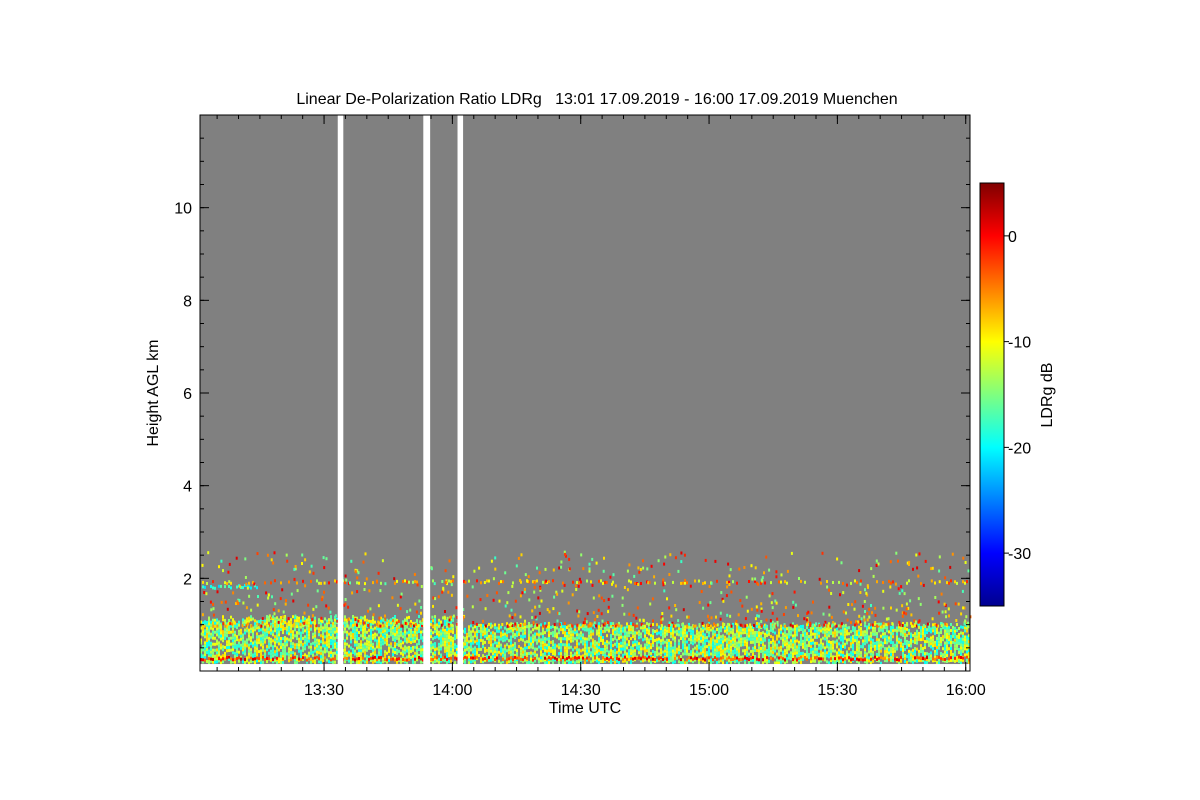 The width and height of the screenshot is (1200, 800). Describe the element at coordinates (837, 690) in the screenshot. I see `x-tick-label: 15:30` at that location.